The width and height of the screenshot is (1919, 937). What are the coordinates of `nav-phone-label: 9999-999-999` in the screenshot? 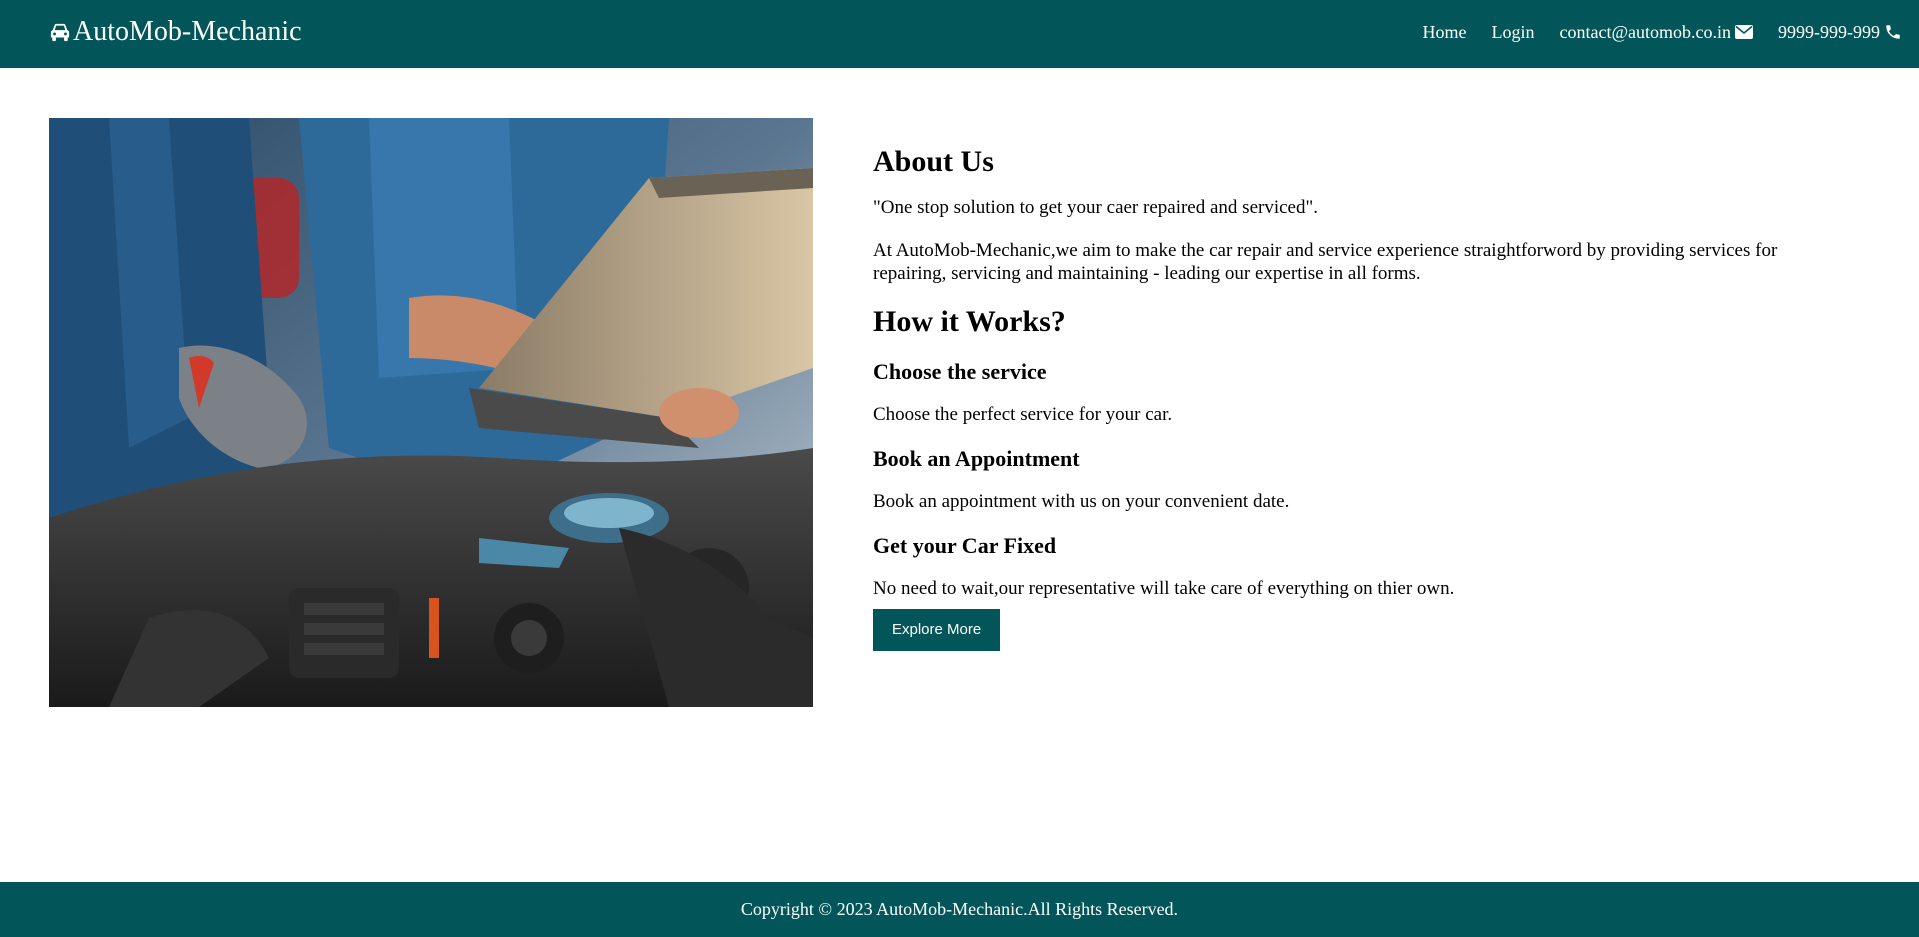 It's located at (1829, 32).